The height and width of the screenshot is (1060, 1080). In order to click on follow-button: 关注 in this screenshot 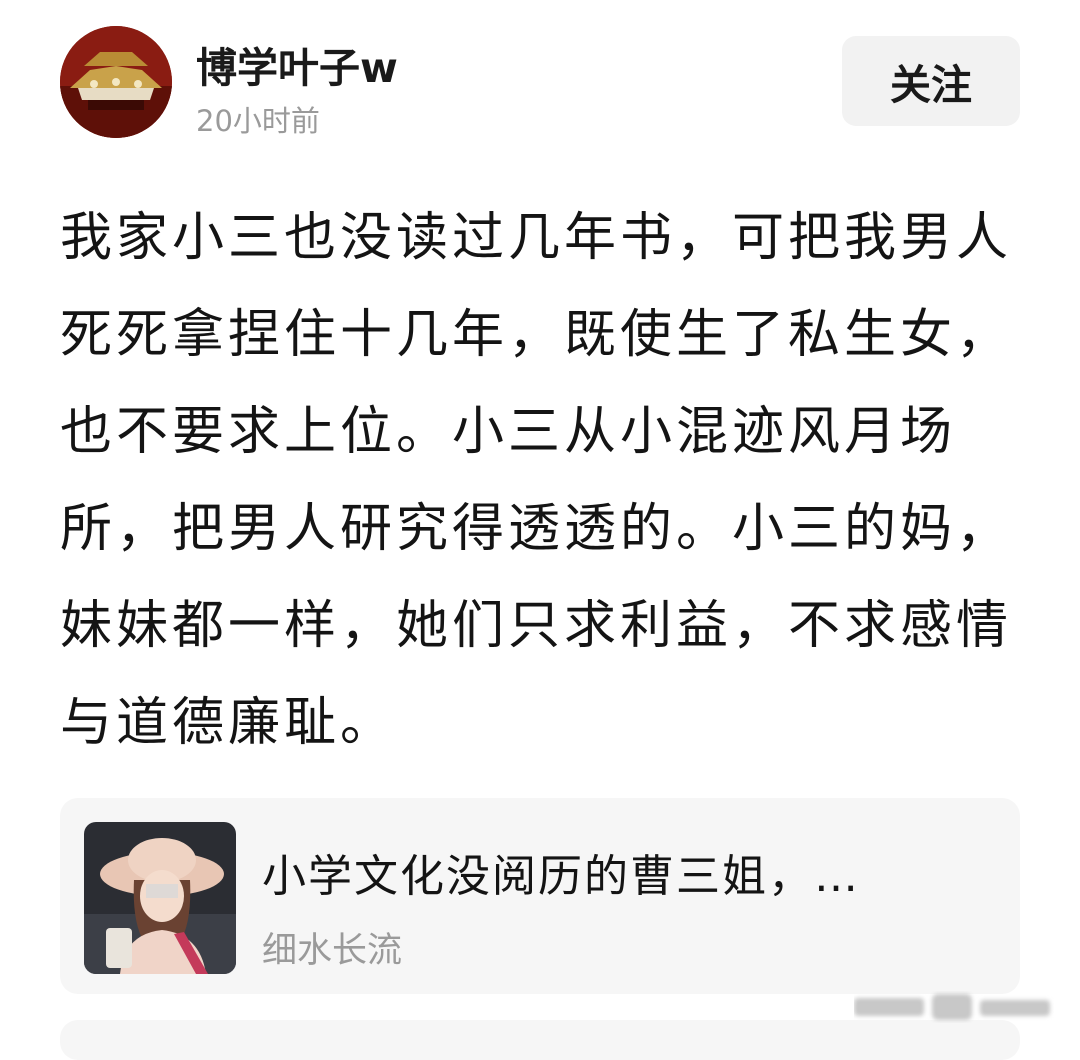, I will do `click(931, 81)`.